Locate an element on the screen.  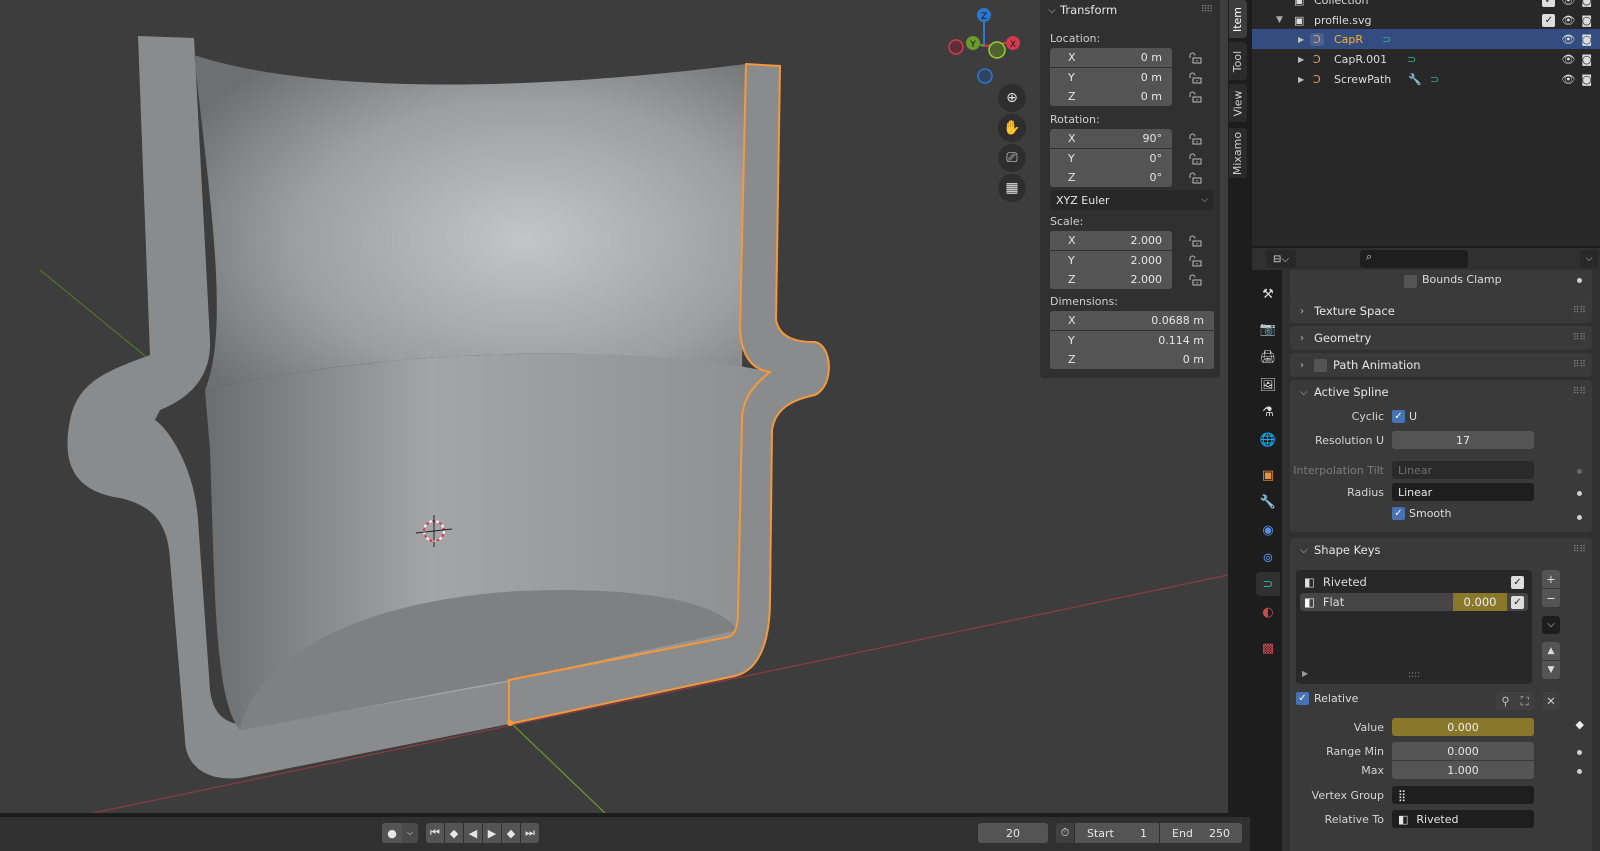
object-icon: ▣ is located at coordinates (1268, 475).